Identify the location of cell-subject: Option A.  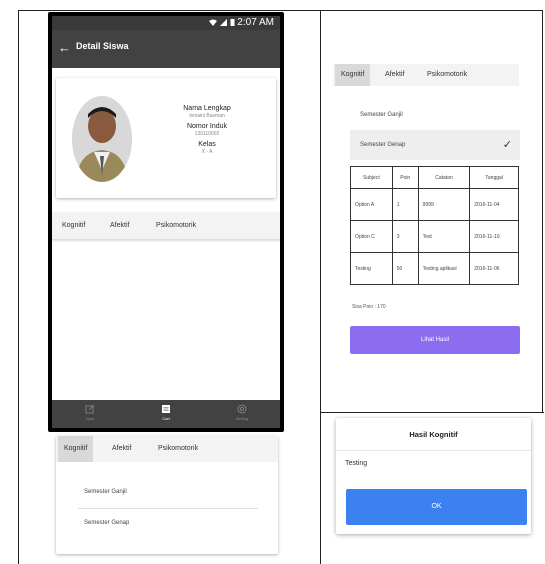
(371, 204).